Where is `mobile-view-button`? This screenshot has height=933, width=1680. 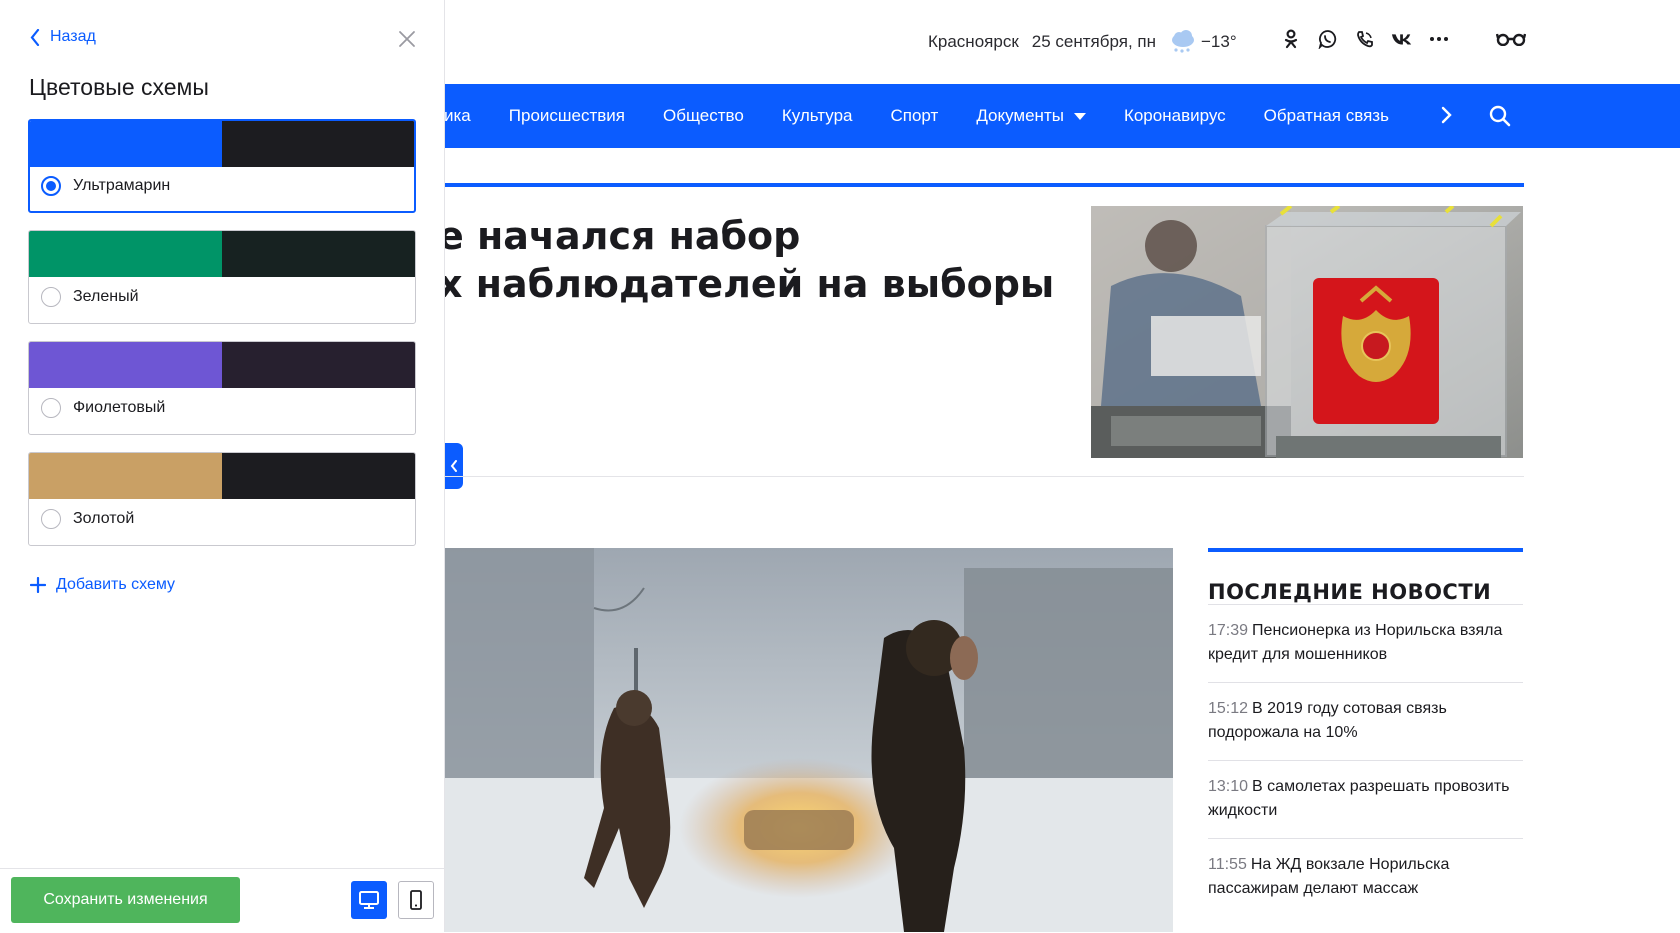 mobile-view-button is located at coordinates (416, 900).